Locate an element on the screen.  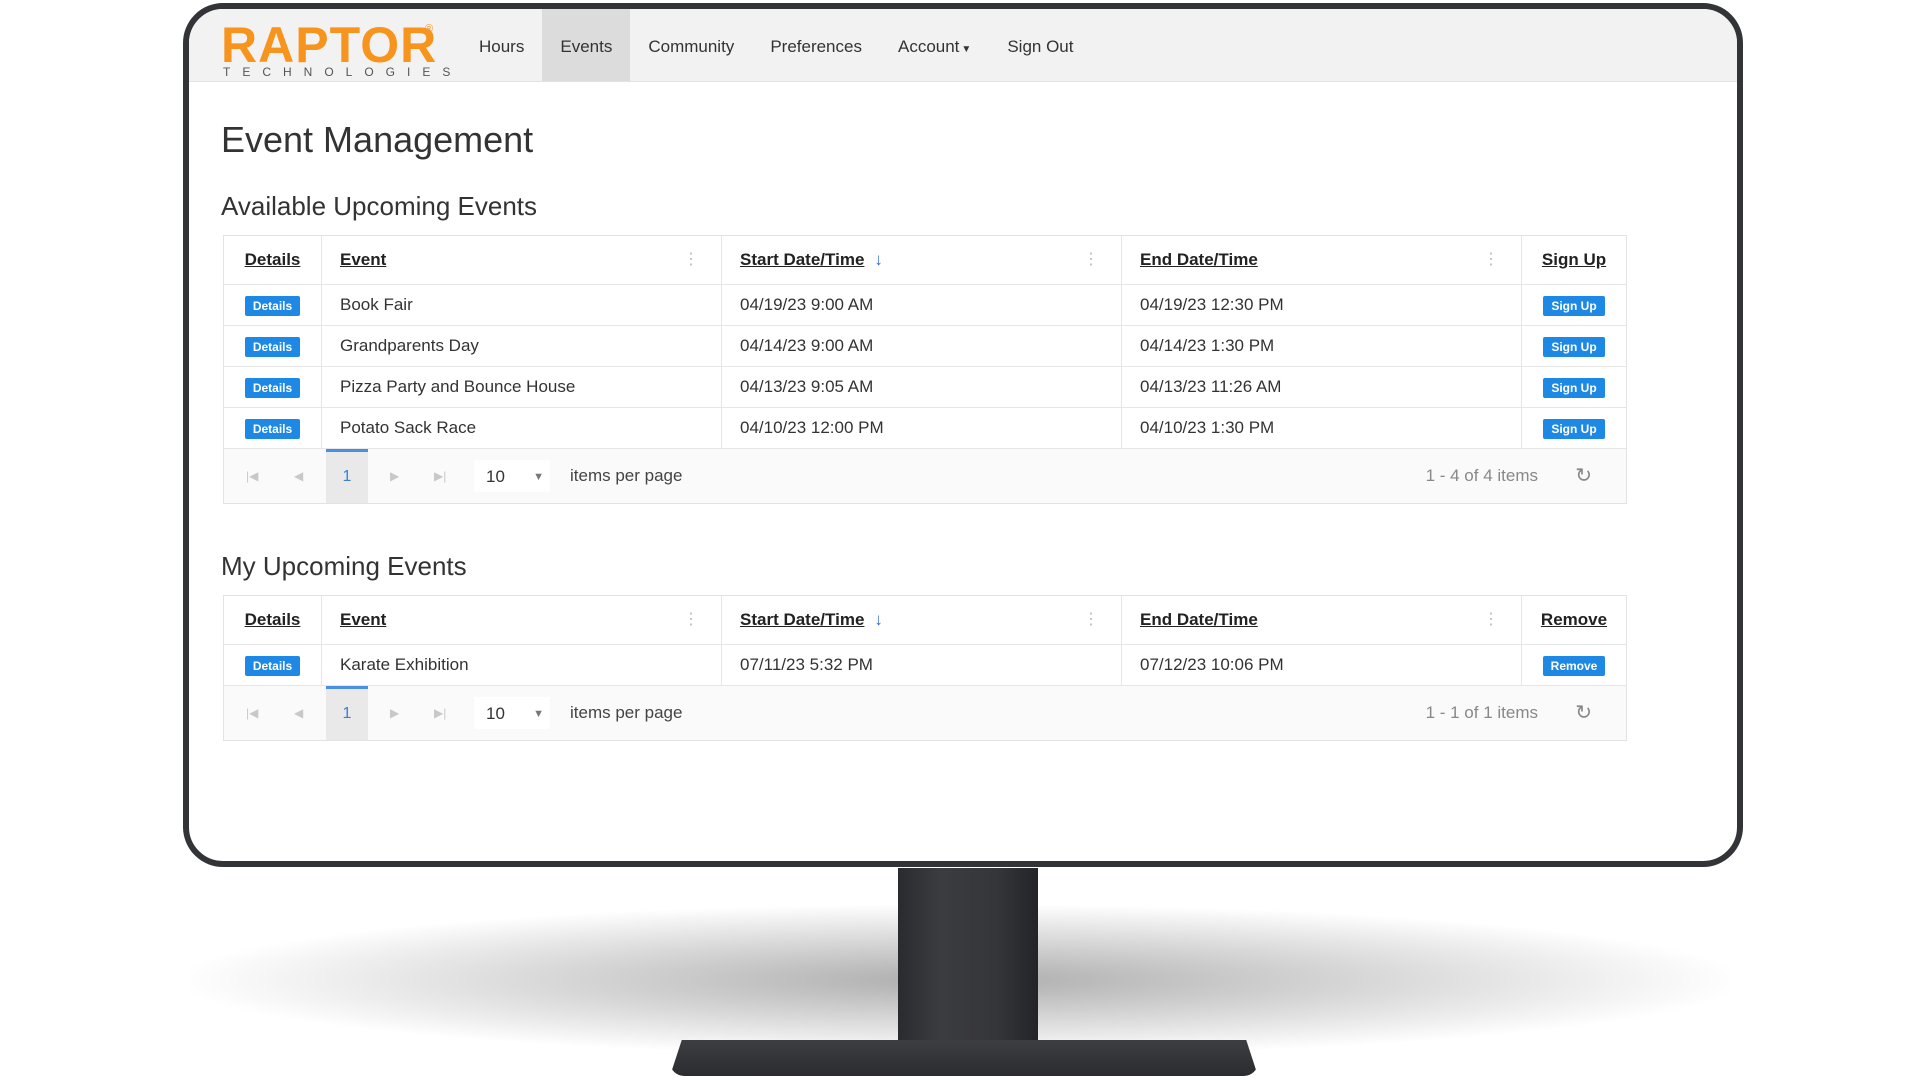
available-events-title: Available Upcoming Events is located at coordinates (379, 206).